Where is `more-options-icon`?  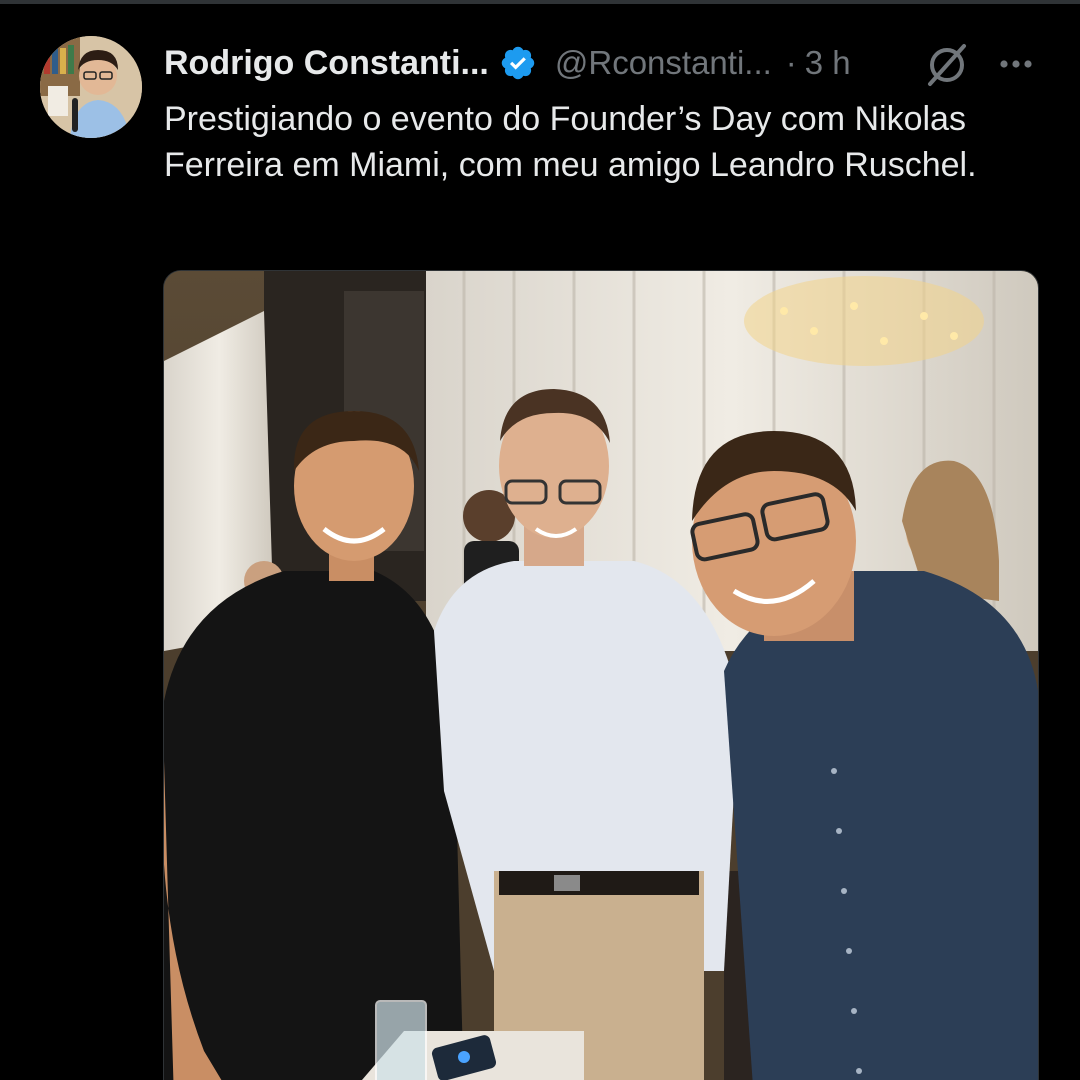
more-options-icon is located at coordinates (1016, 64).